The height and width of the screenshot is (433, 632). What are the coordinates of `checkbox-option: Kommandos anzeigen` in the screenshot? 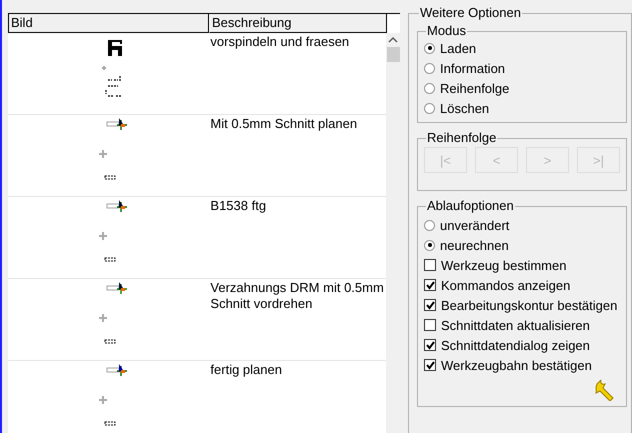 It's located at (522, 285).